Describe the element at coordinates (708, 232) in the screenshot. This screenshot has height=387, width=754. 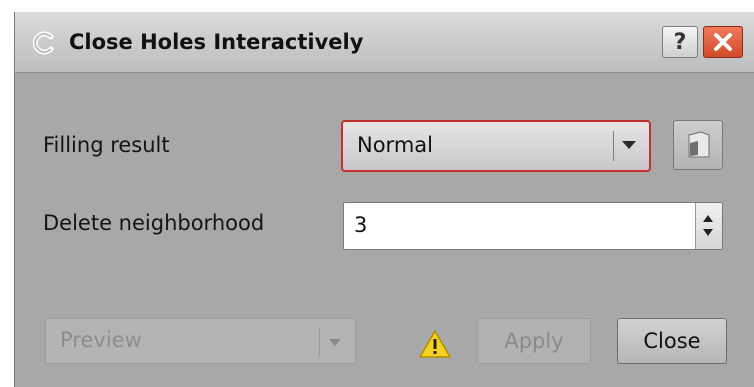
I see `decrement-arrow-icon` at that location.